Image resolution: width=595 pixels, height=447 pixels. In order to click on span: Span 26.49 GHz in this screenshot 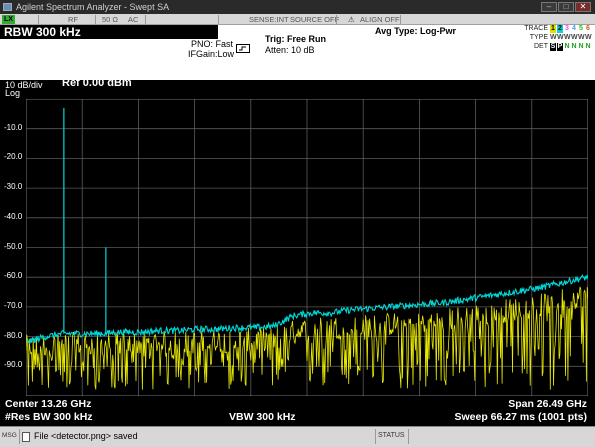, I will do `click(547, 404)`.